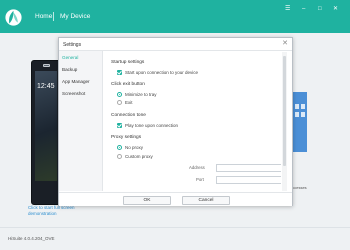 This screenshot has height=250, width=350. What do you see at coordinates (126, 137) in the screenshot?
I see `proxy-heading: Proxy settings` at bounding box center [126, 137].